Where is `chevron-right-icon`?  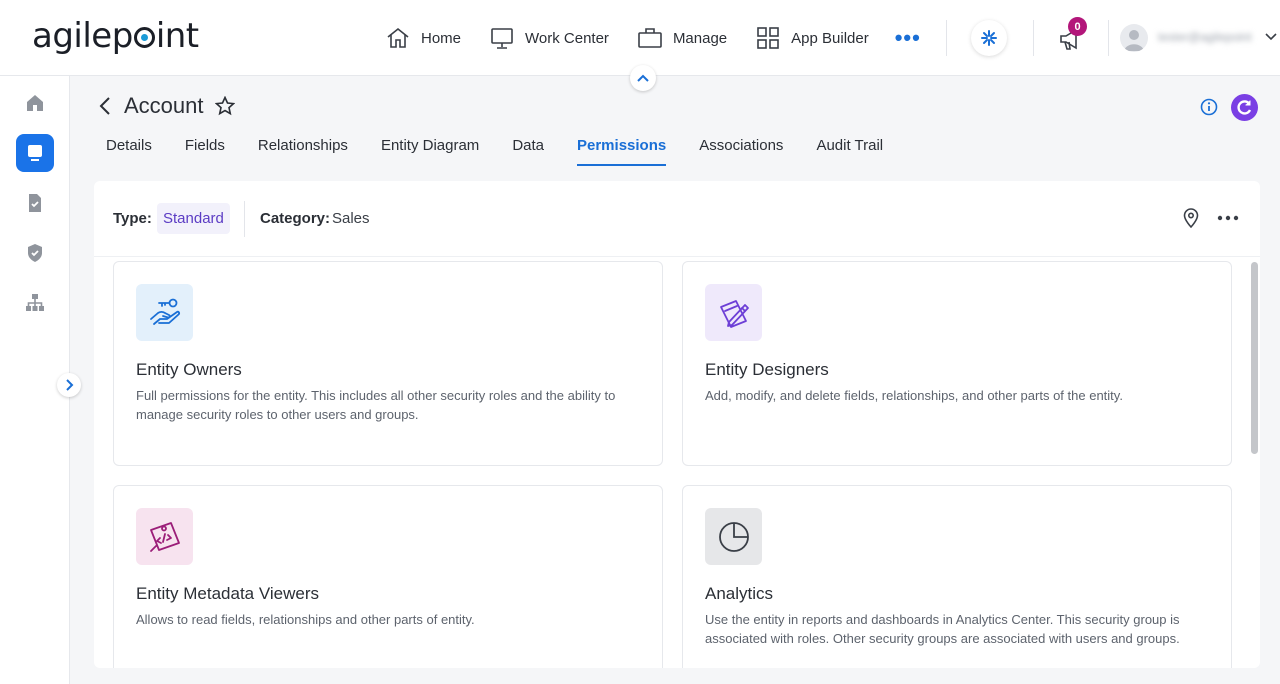 chevron-right-icon is located at coordinates (70, 385).